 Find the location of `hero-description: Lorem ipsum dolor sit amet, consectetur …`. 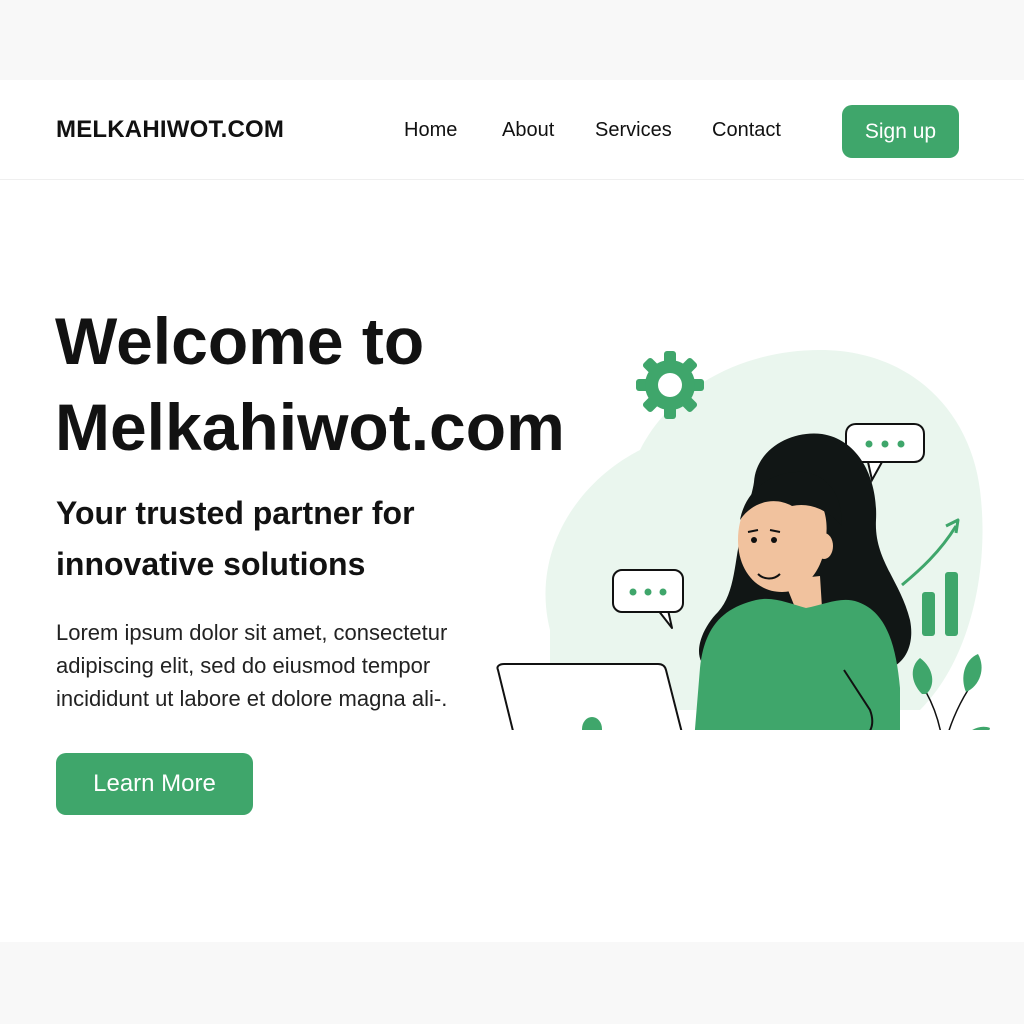

hero-description: Lorem ipsum dolor sit amet, consectetur … is located at coordinates (276, 665).